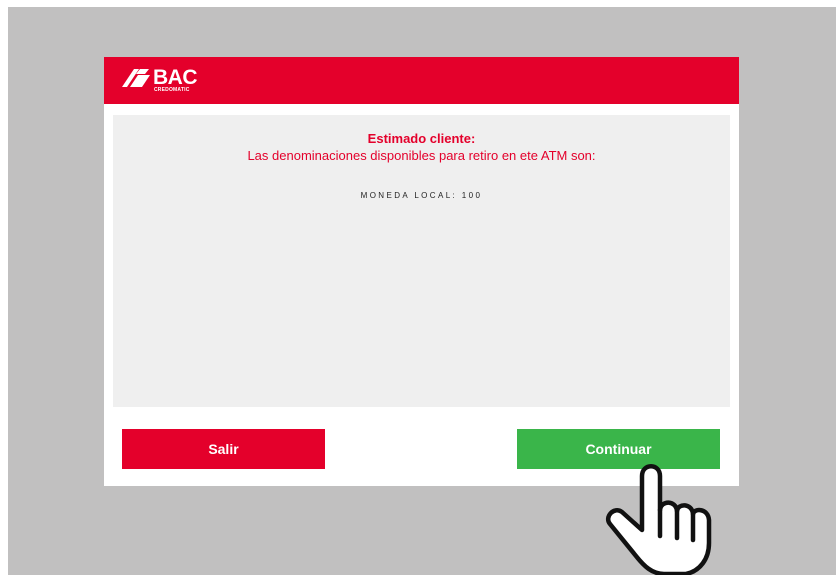  I want to click on brand-name: BAC, so click(175, 77).